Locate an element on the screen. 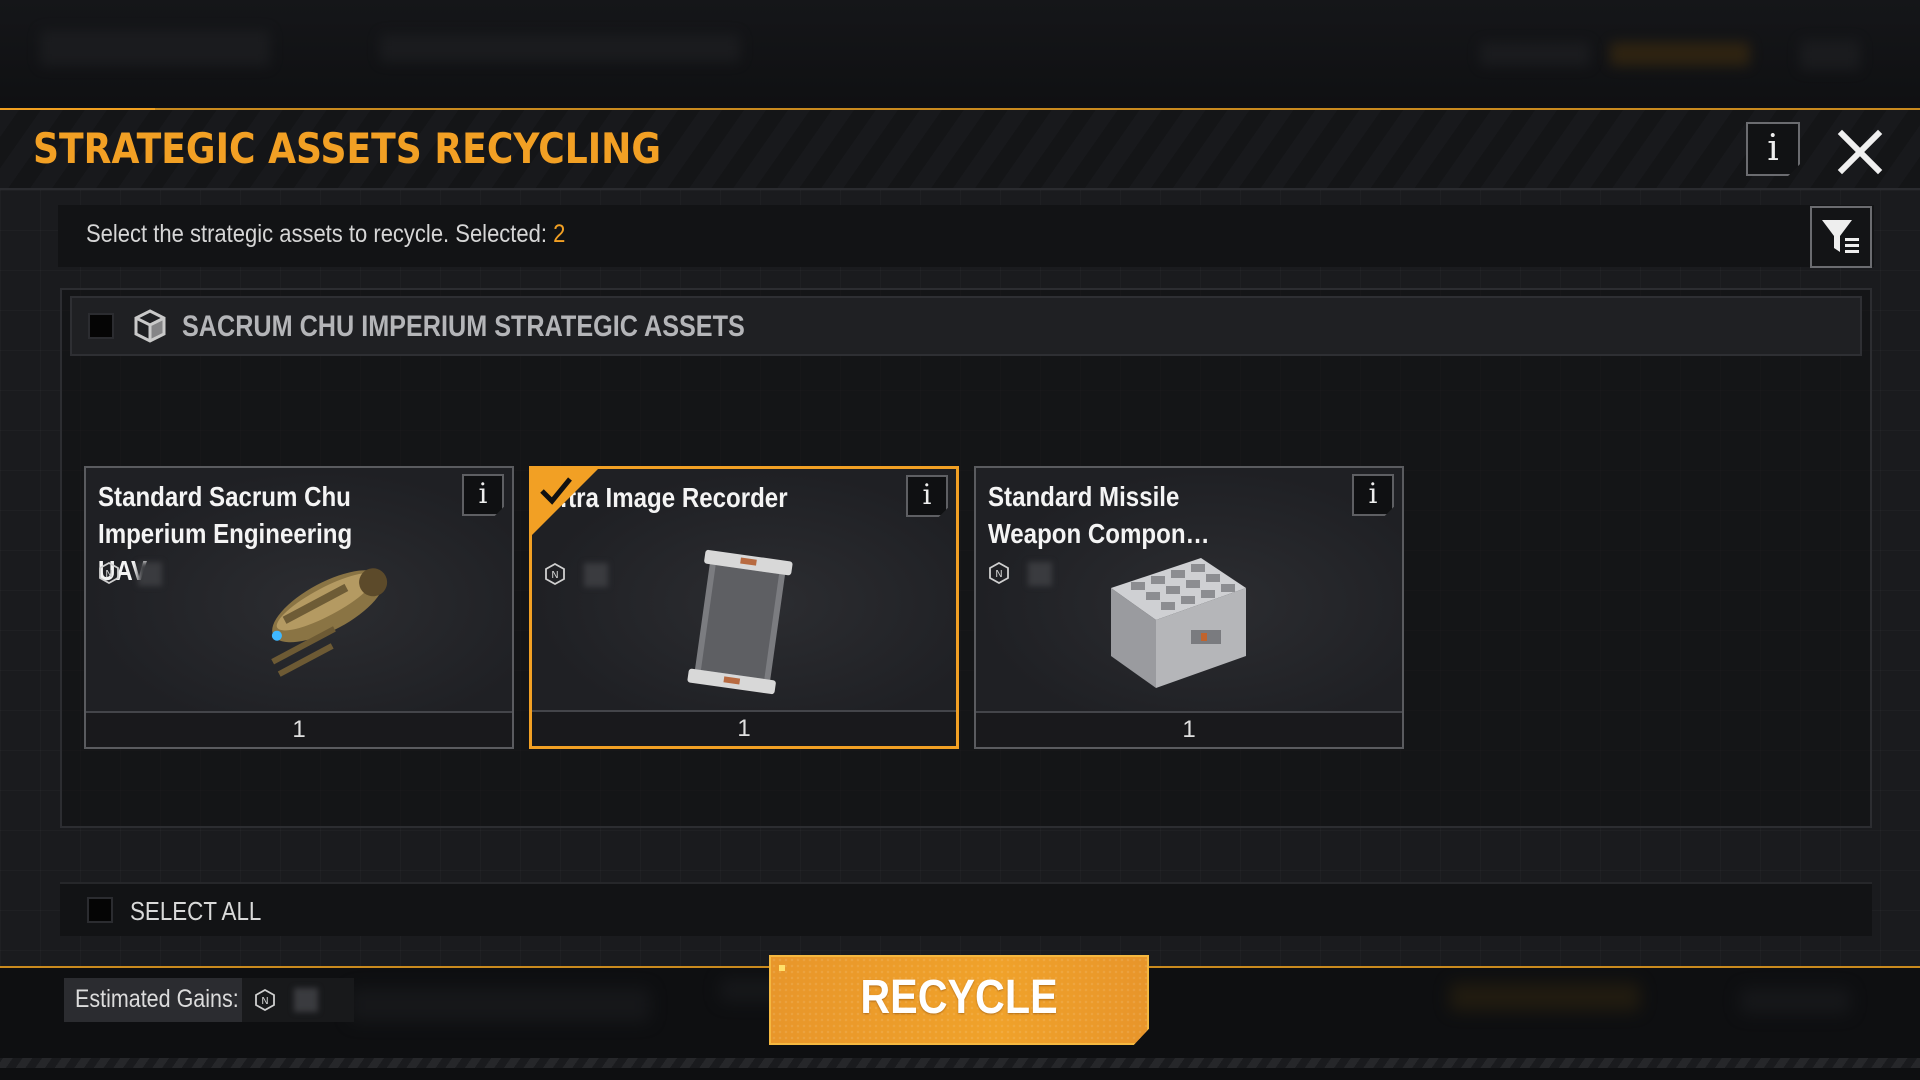 This screenshot has width=1920, height=1080. estimated-gains-label: Estimated Gains: is located at coordinates (157, 999).